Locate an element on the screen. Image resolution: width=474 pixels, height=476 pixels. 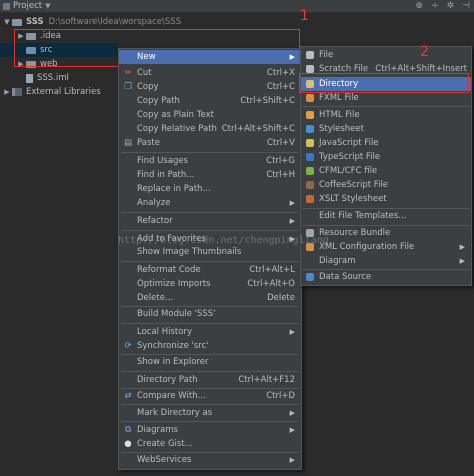
menu-item-copy: ❐ Copy Ctrl+C is located at coordinates (210, 87).